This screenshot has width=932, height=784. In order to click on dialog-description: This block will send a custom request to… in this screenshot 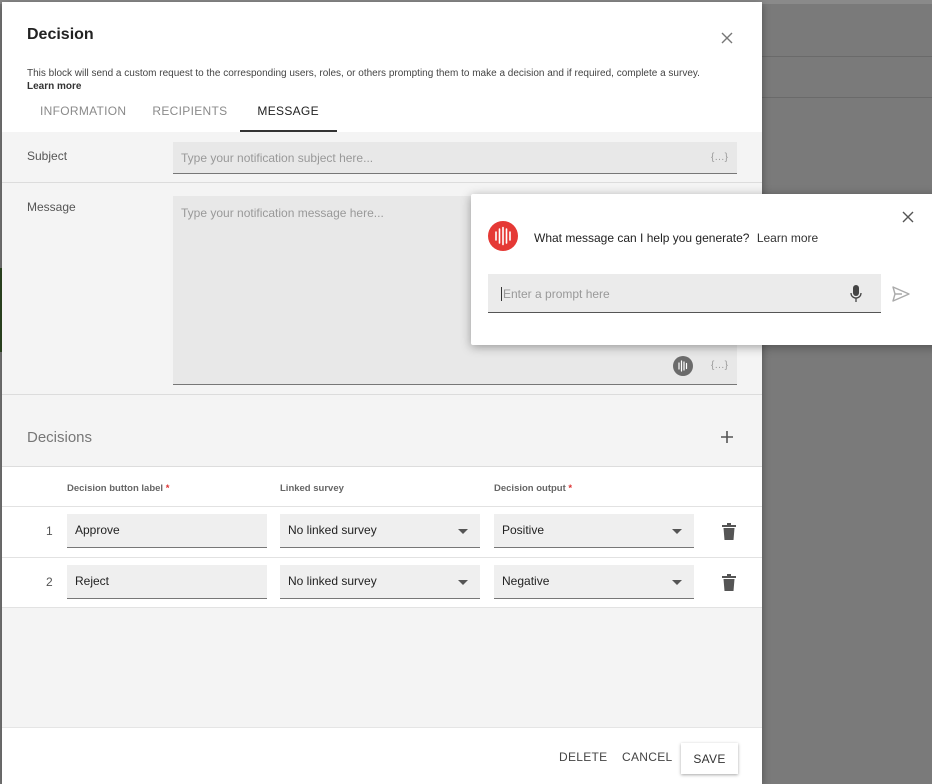, I will do `click(367, 80)`.